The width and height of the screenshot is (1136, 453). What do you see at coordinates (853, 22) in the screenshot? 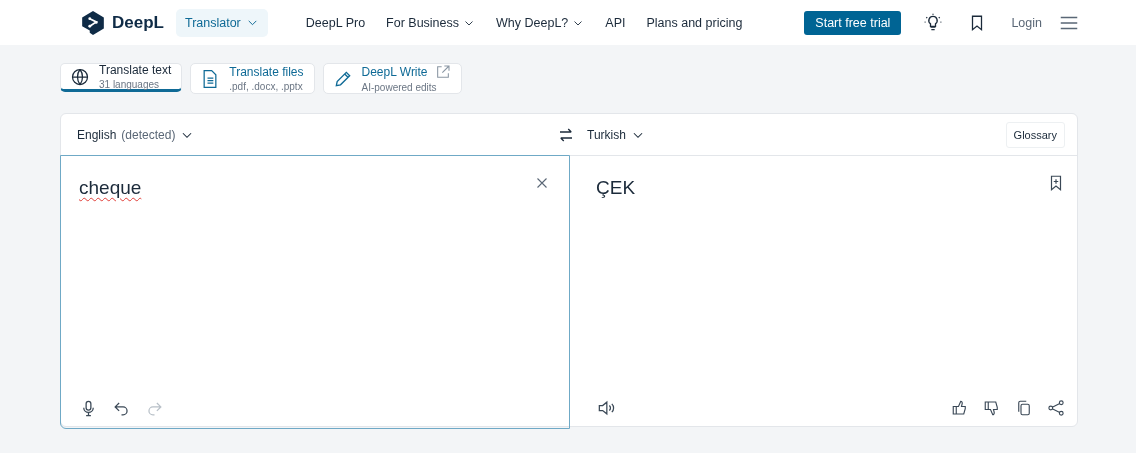
I see `start-trial-button: Start free trial` at bounding box center [853, 22].